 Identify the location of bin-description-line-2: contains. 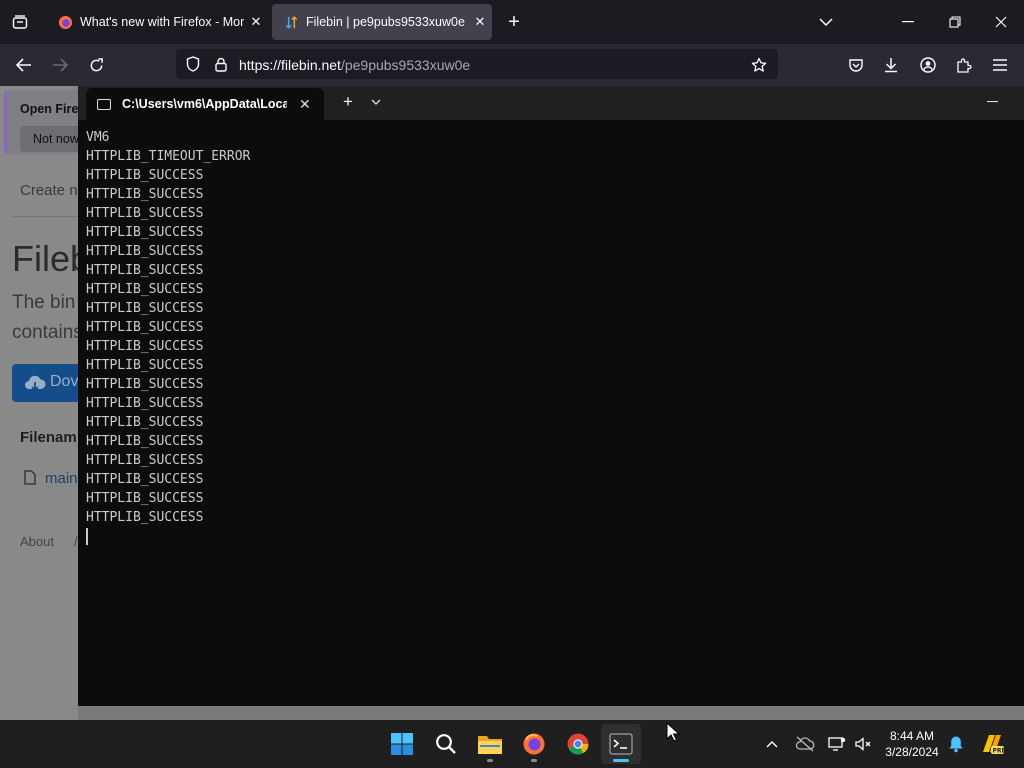
(47, 332).